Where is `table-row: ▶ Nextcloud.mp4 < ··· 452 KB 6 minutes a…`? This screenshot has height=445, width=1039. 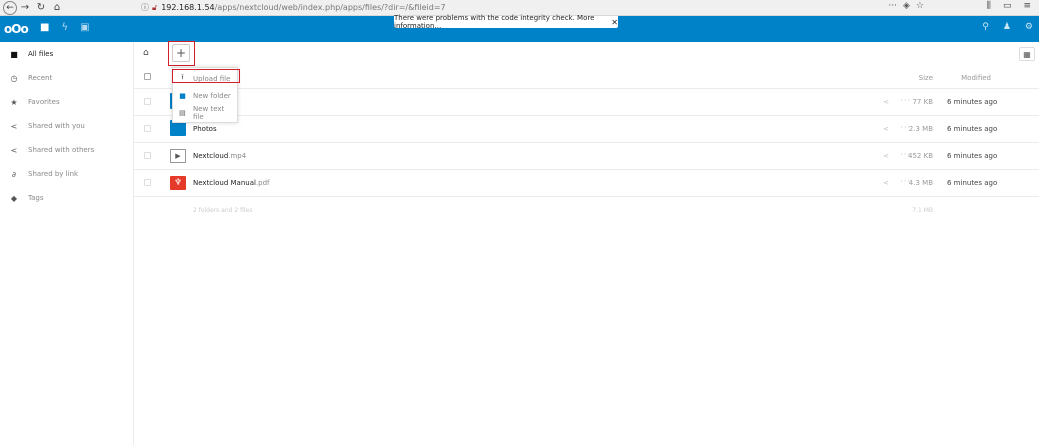 table-row: ▶ Nextcloud.mp4 < ··· 452 KB 6 minutes a… is located at coordinates (586, 156).